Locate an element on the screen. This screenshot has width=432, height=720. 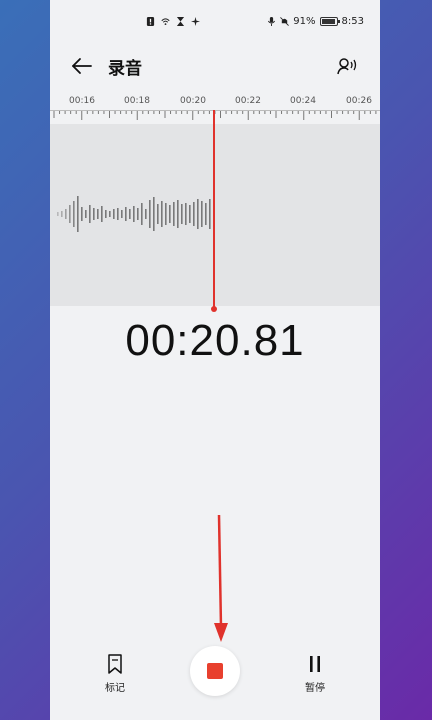
alert-icon is located at coordinates (150, 21).